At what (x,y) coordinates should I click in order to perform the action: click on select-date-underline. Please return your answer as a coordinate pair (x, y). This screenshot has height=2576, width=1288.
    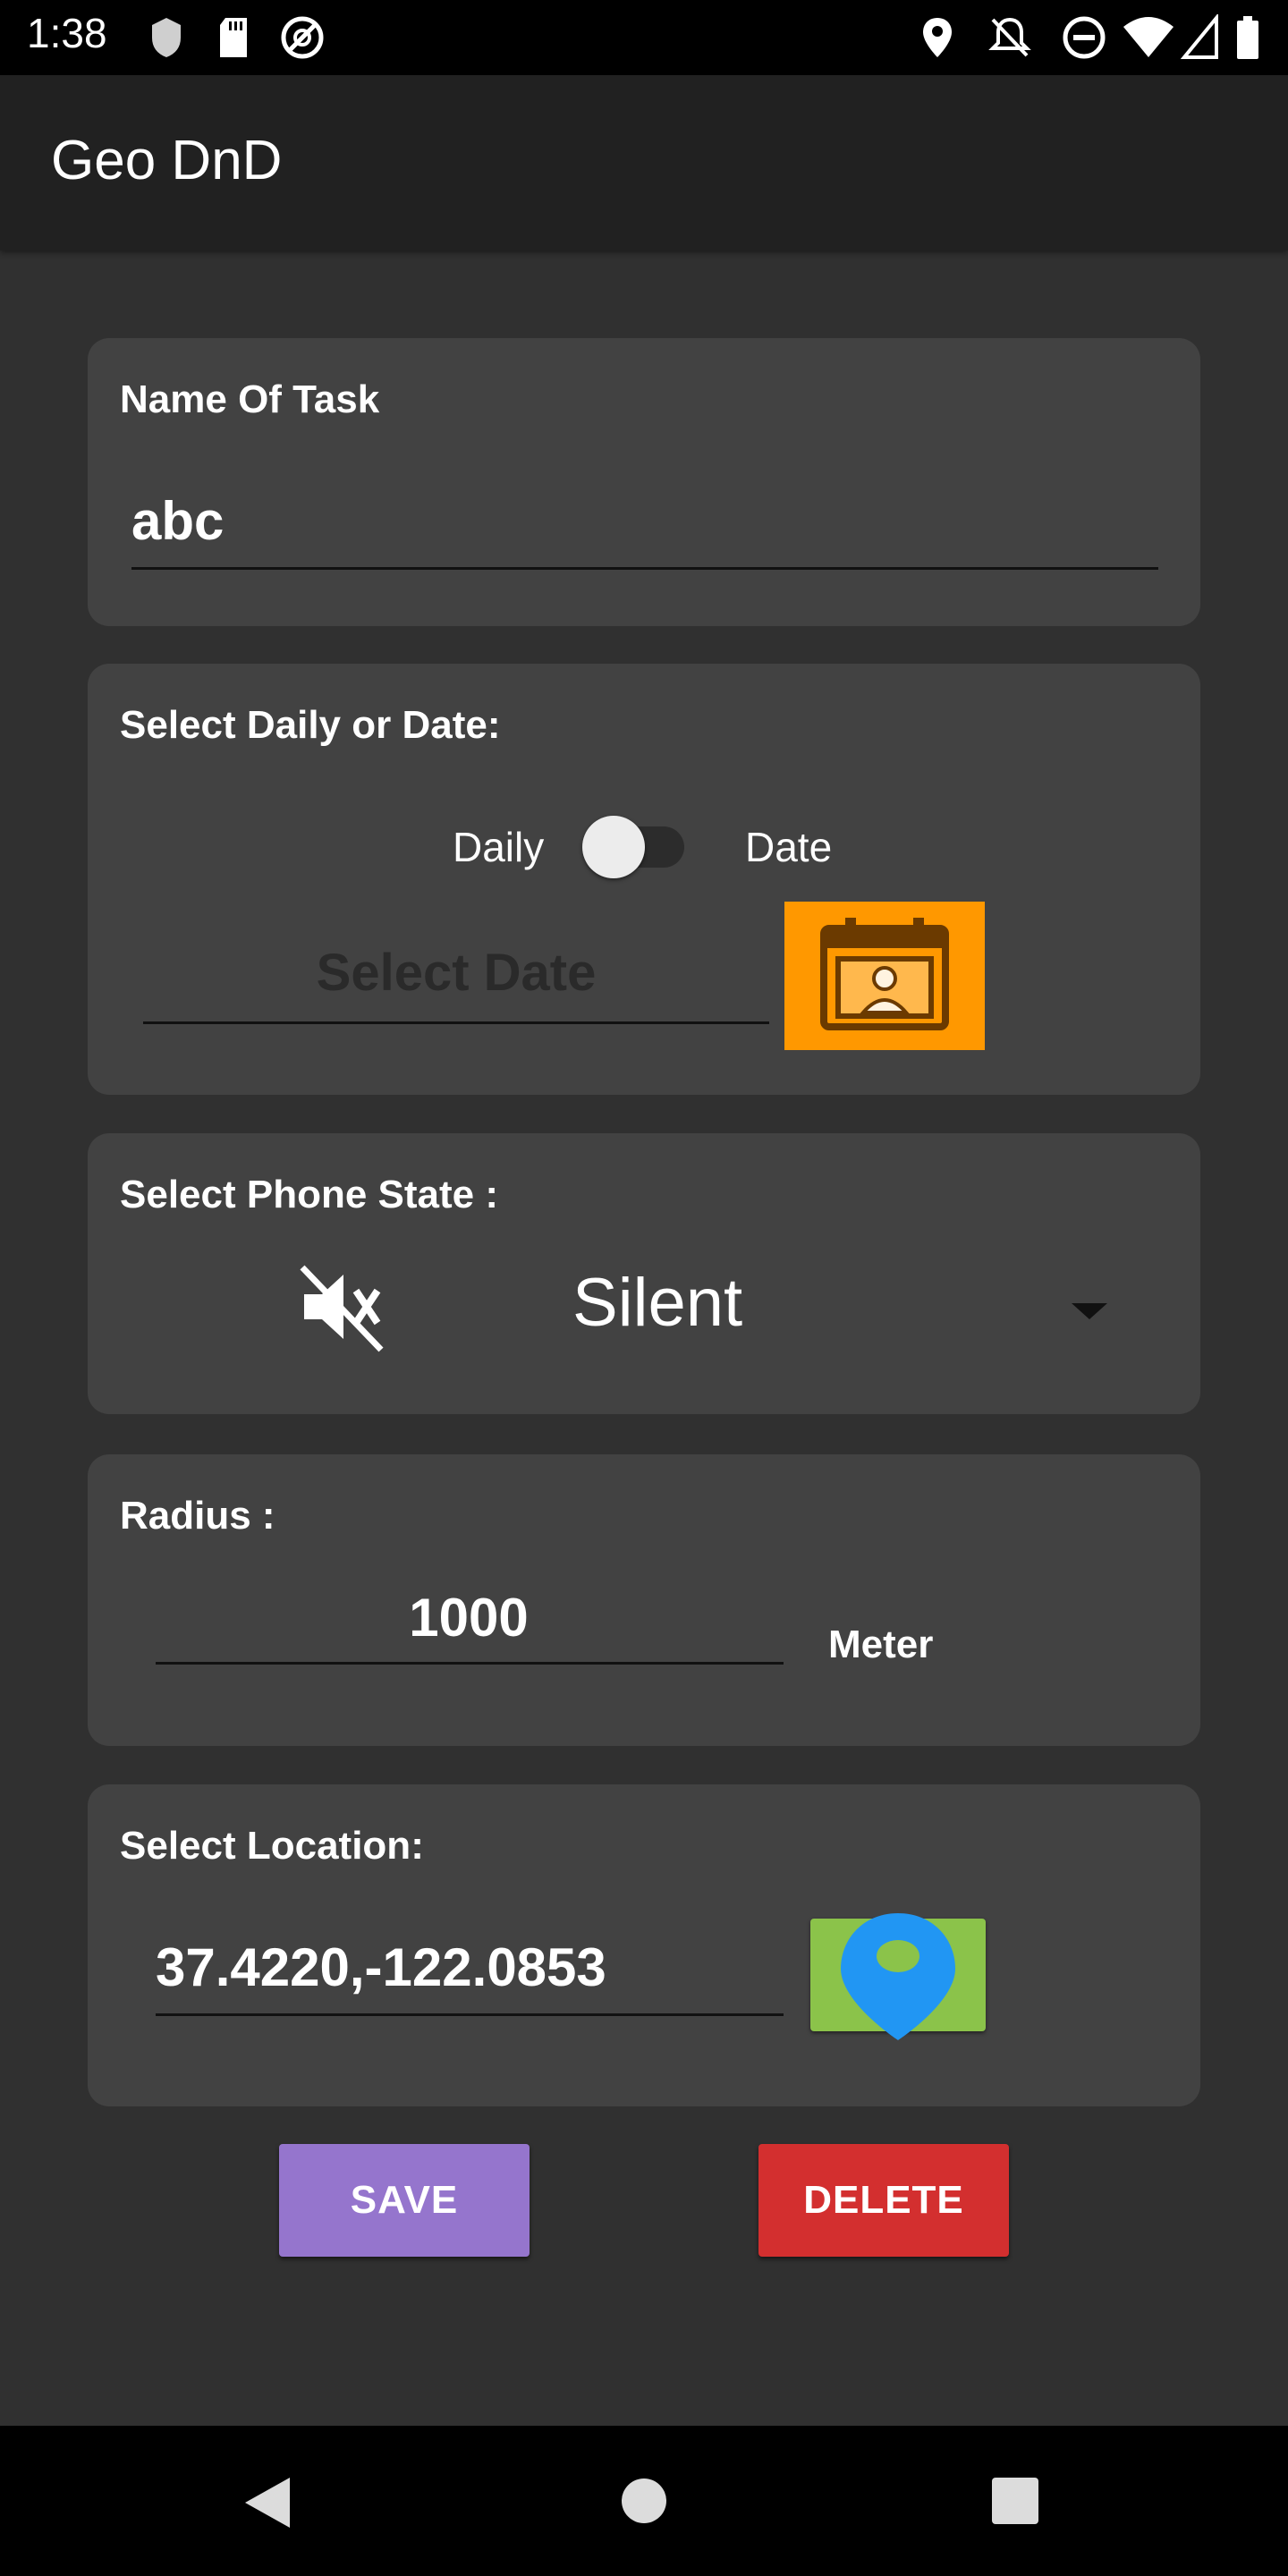
    Looking at the image, I should click on (456, 1022).